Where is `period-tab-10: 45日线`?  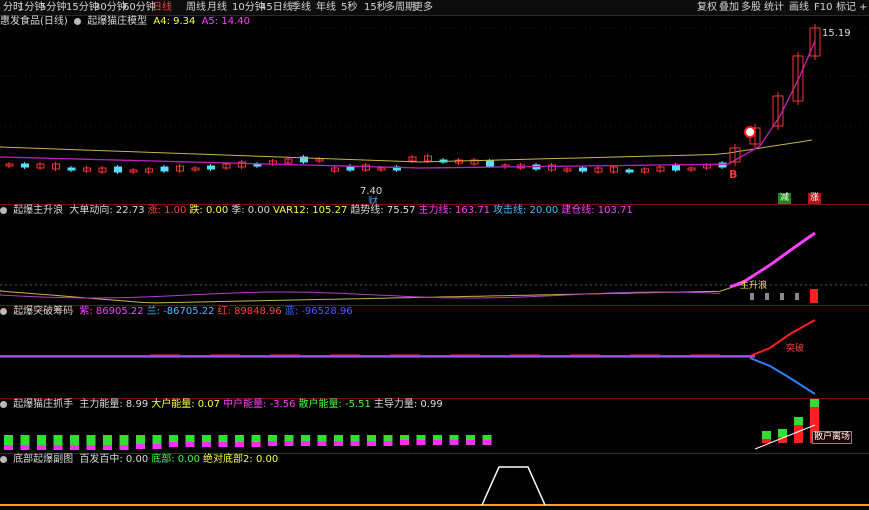
period-tab-10: 45日线 is located at coordinates (276, 7).